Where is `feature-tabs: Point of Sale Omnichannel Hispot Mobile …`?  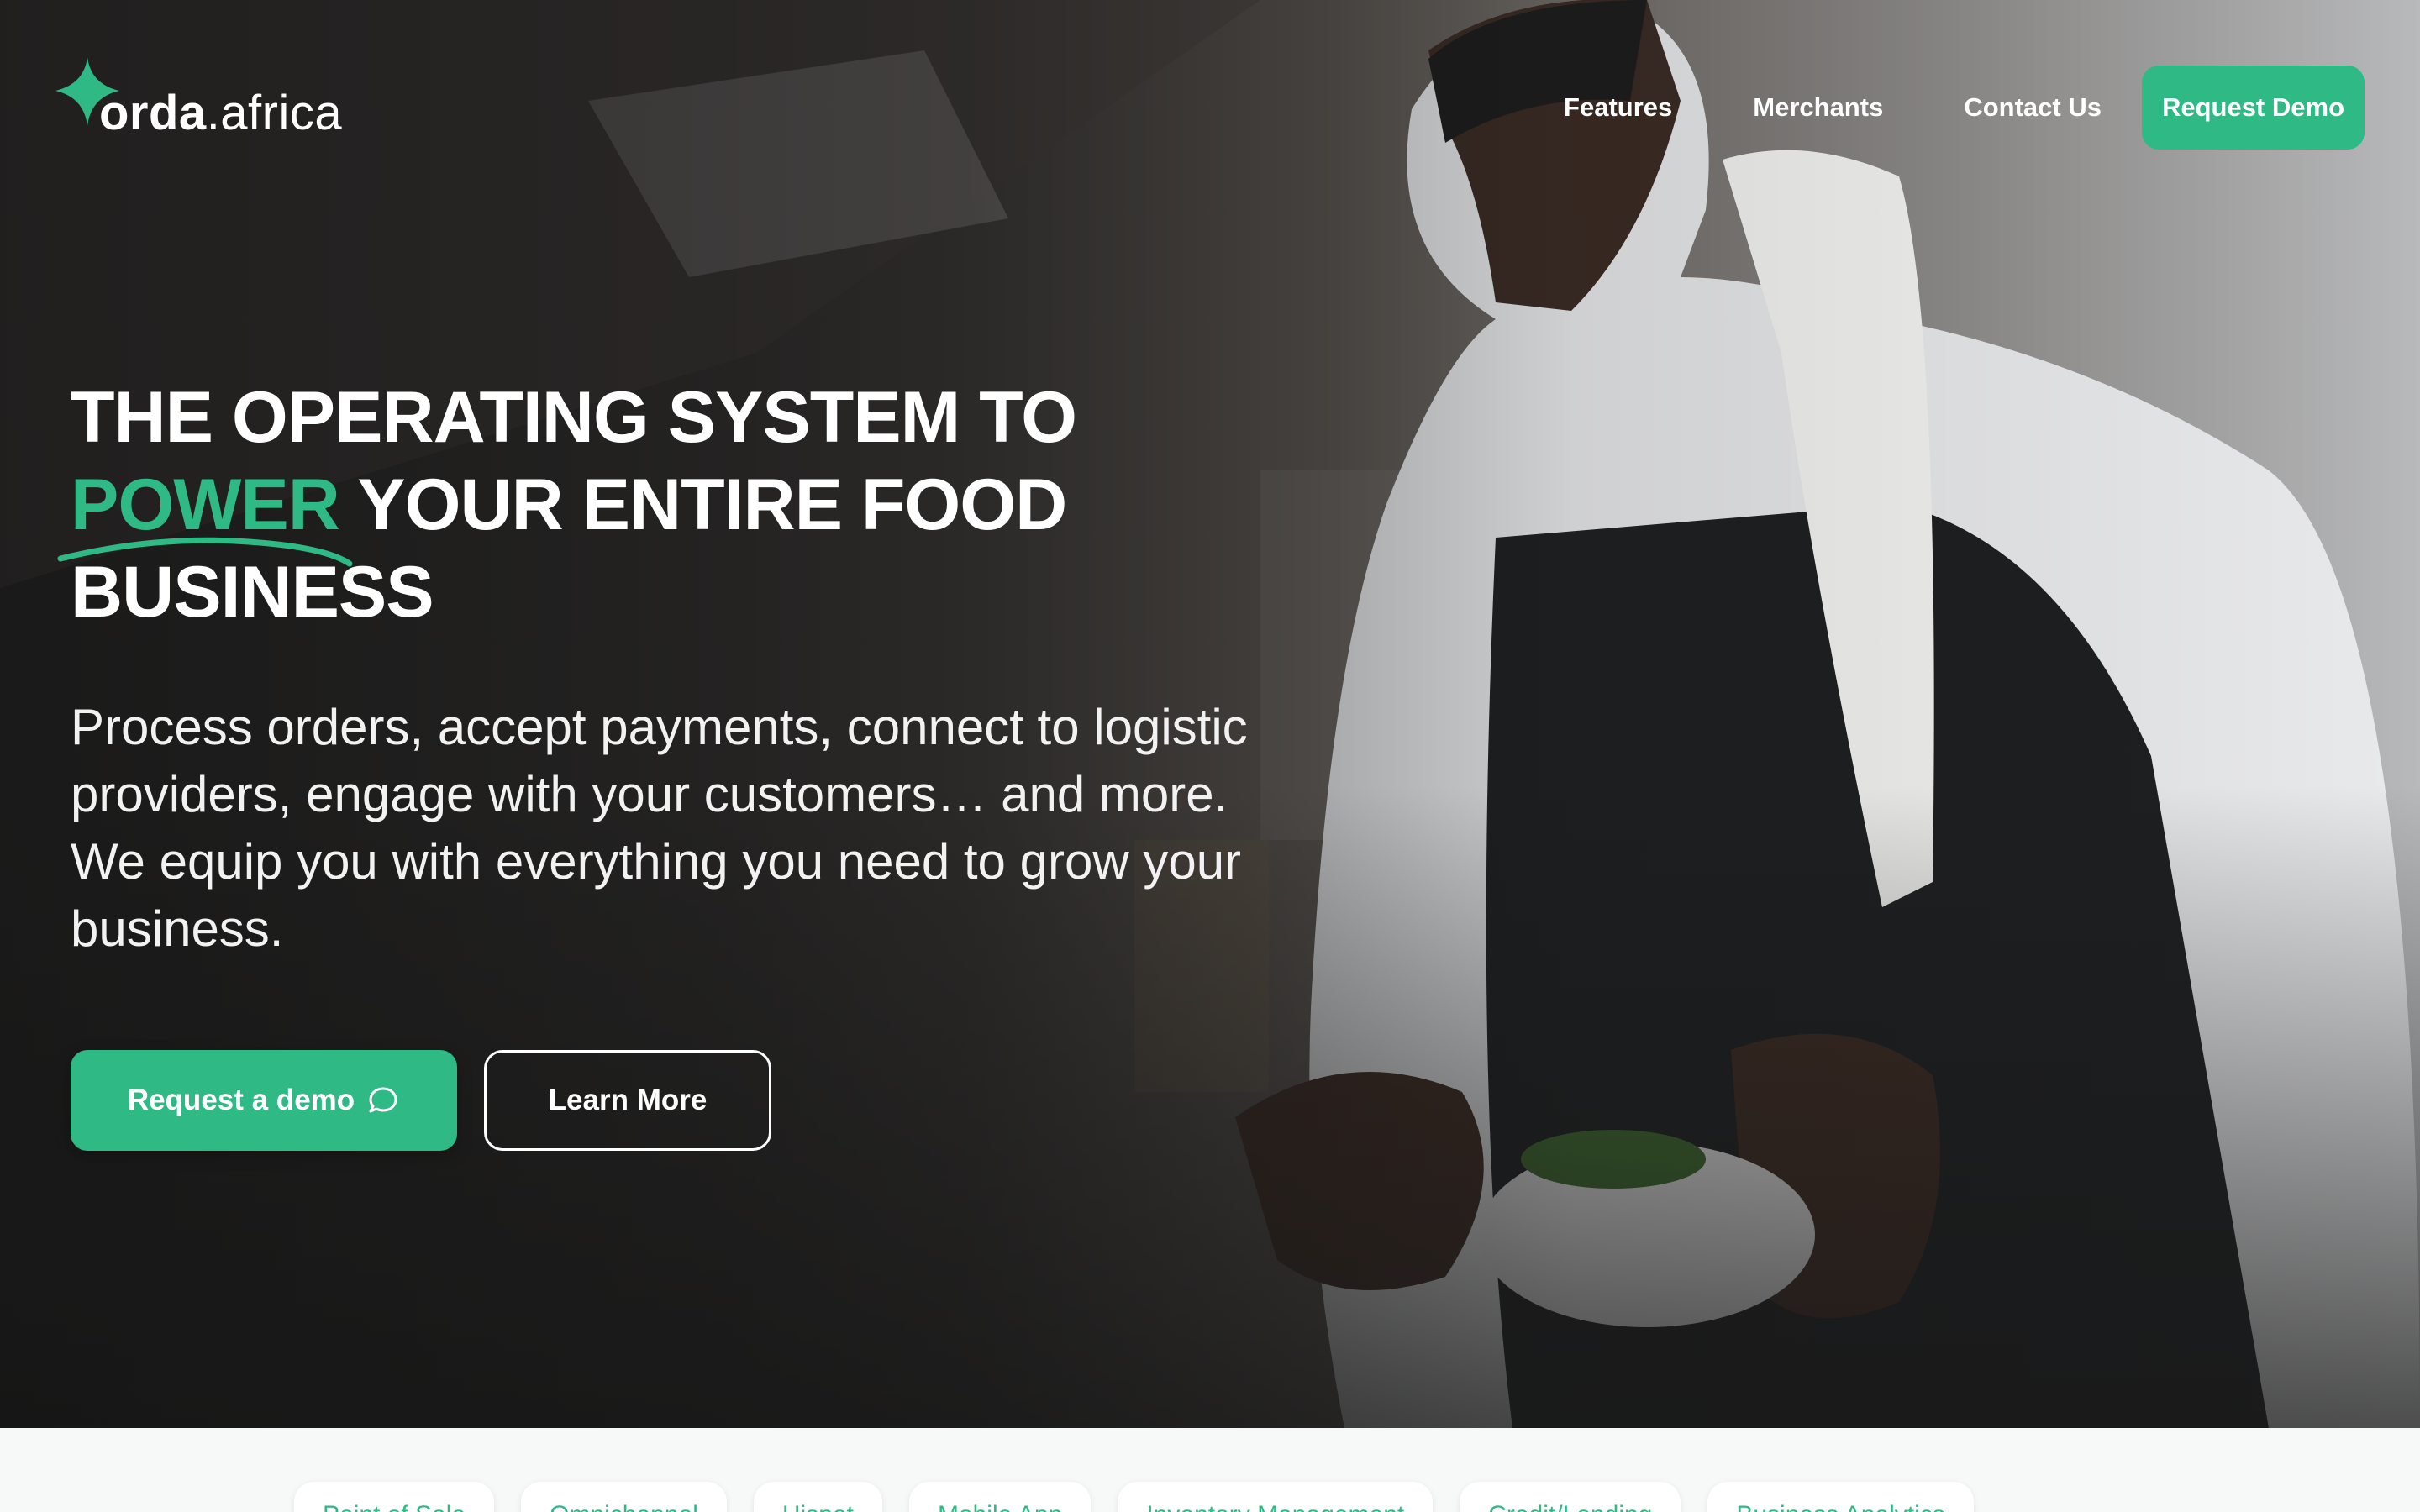
feature-tabs: Point of Sale Omnichannel Hispot Mobile … is located at coordinates (1147, 1497).